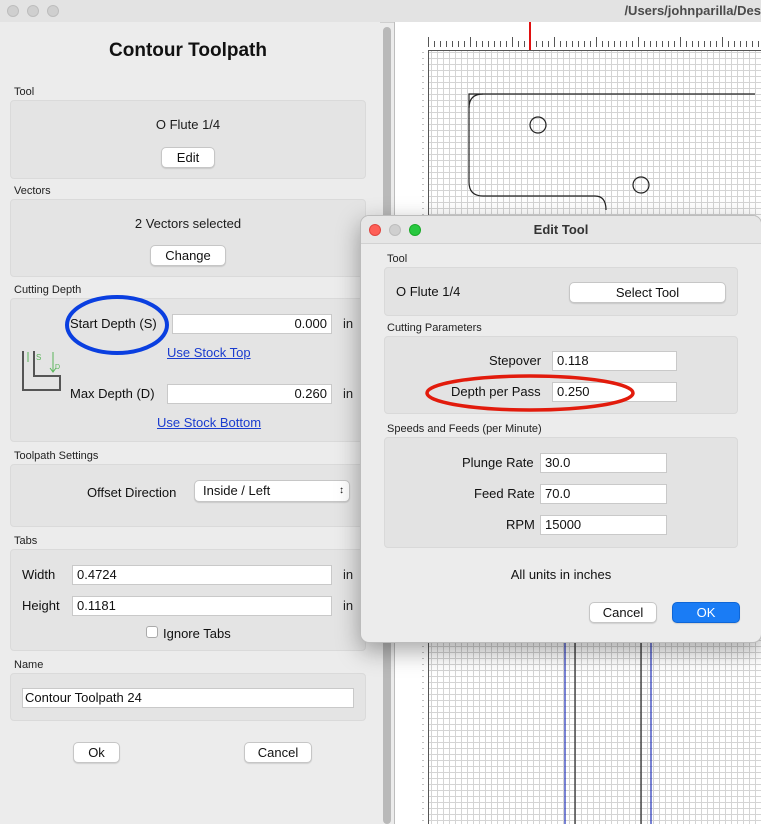  What do you see at coordinates (112, 393) in the screenshot?
I see `max-depth-label: Max Depth (D)` at bounding box center [112, 393].